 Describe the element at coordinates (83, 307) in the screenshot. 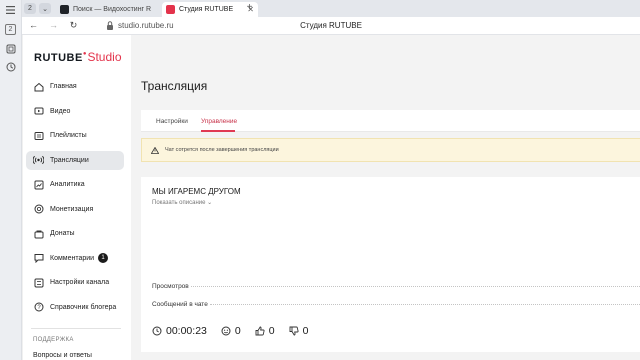

I see `sidebar-item-label: Справочник блогера` at that location.